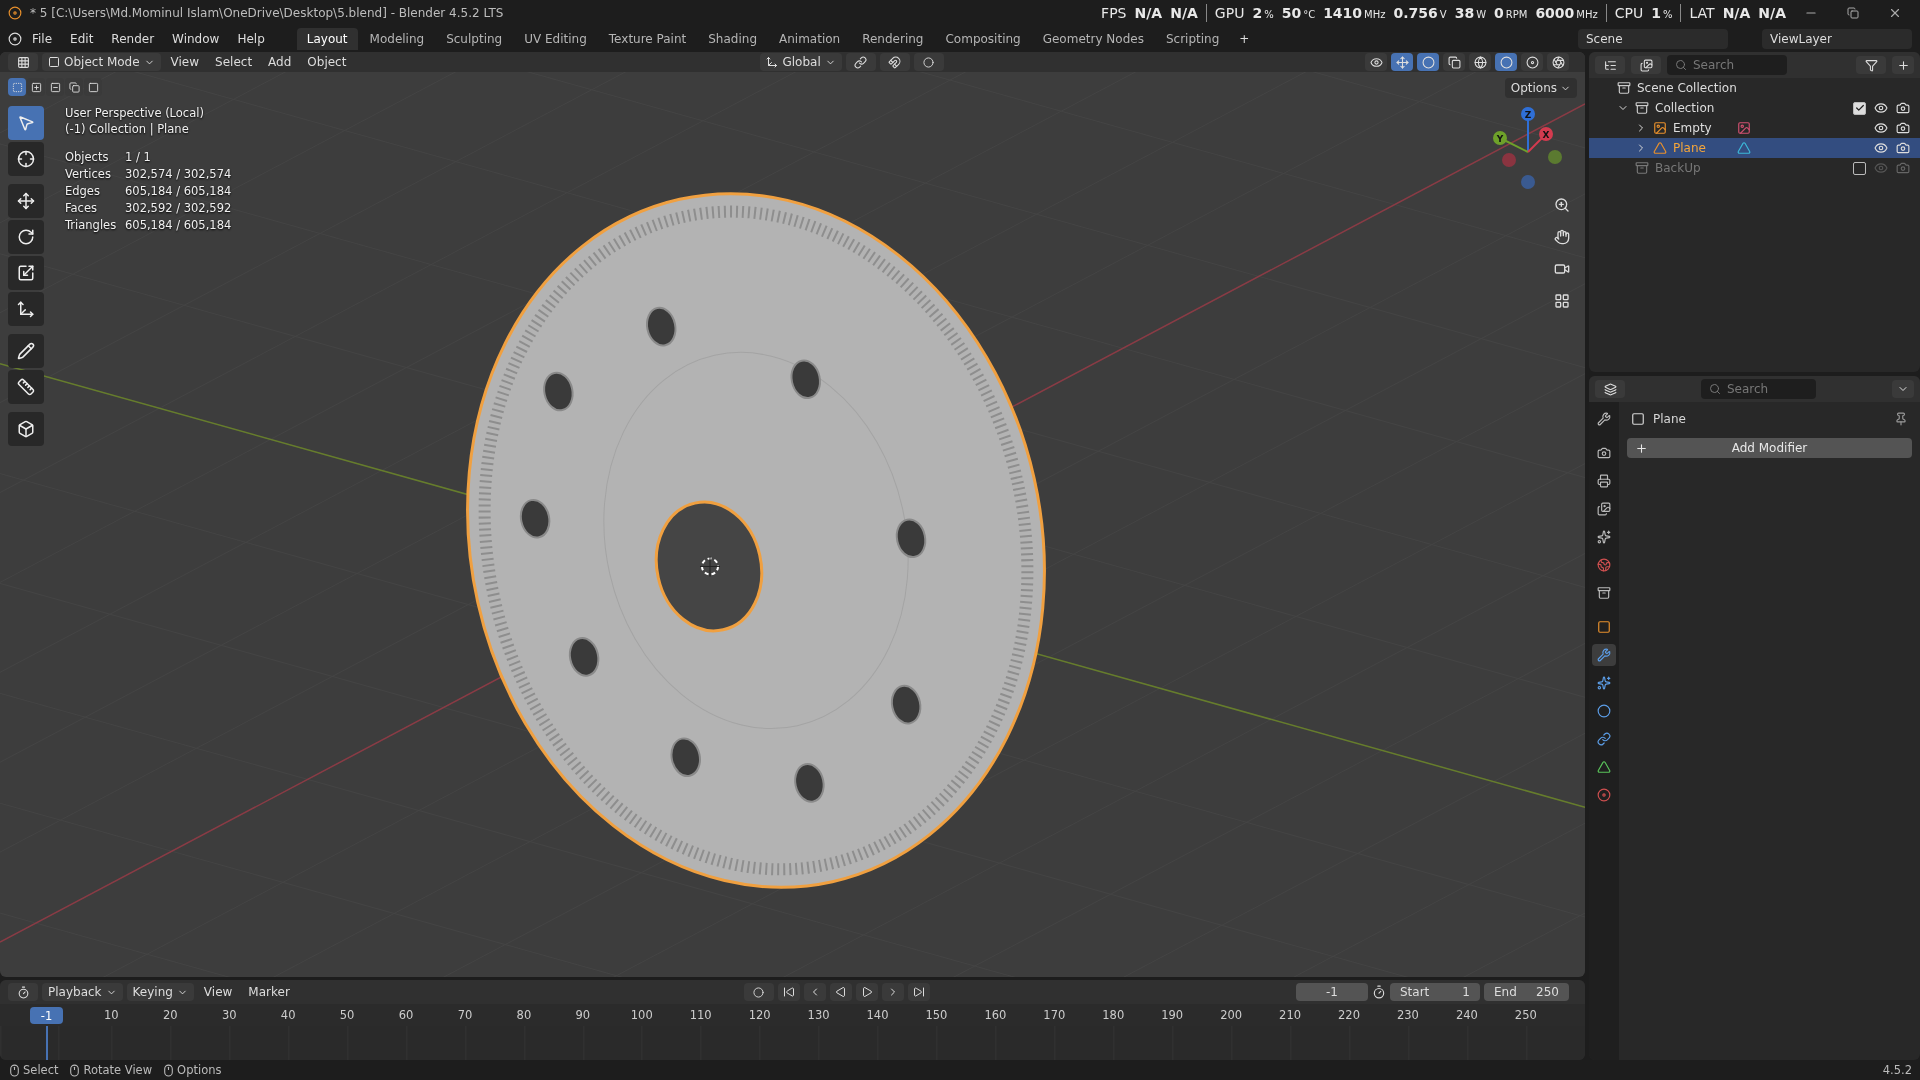 This screenshot has height=1080, width=1920. What do you see at coordinates (894, 62) in the screenshot?
I see `snap-button` at bounding box center [894, 62].